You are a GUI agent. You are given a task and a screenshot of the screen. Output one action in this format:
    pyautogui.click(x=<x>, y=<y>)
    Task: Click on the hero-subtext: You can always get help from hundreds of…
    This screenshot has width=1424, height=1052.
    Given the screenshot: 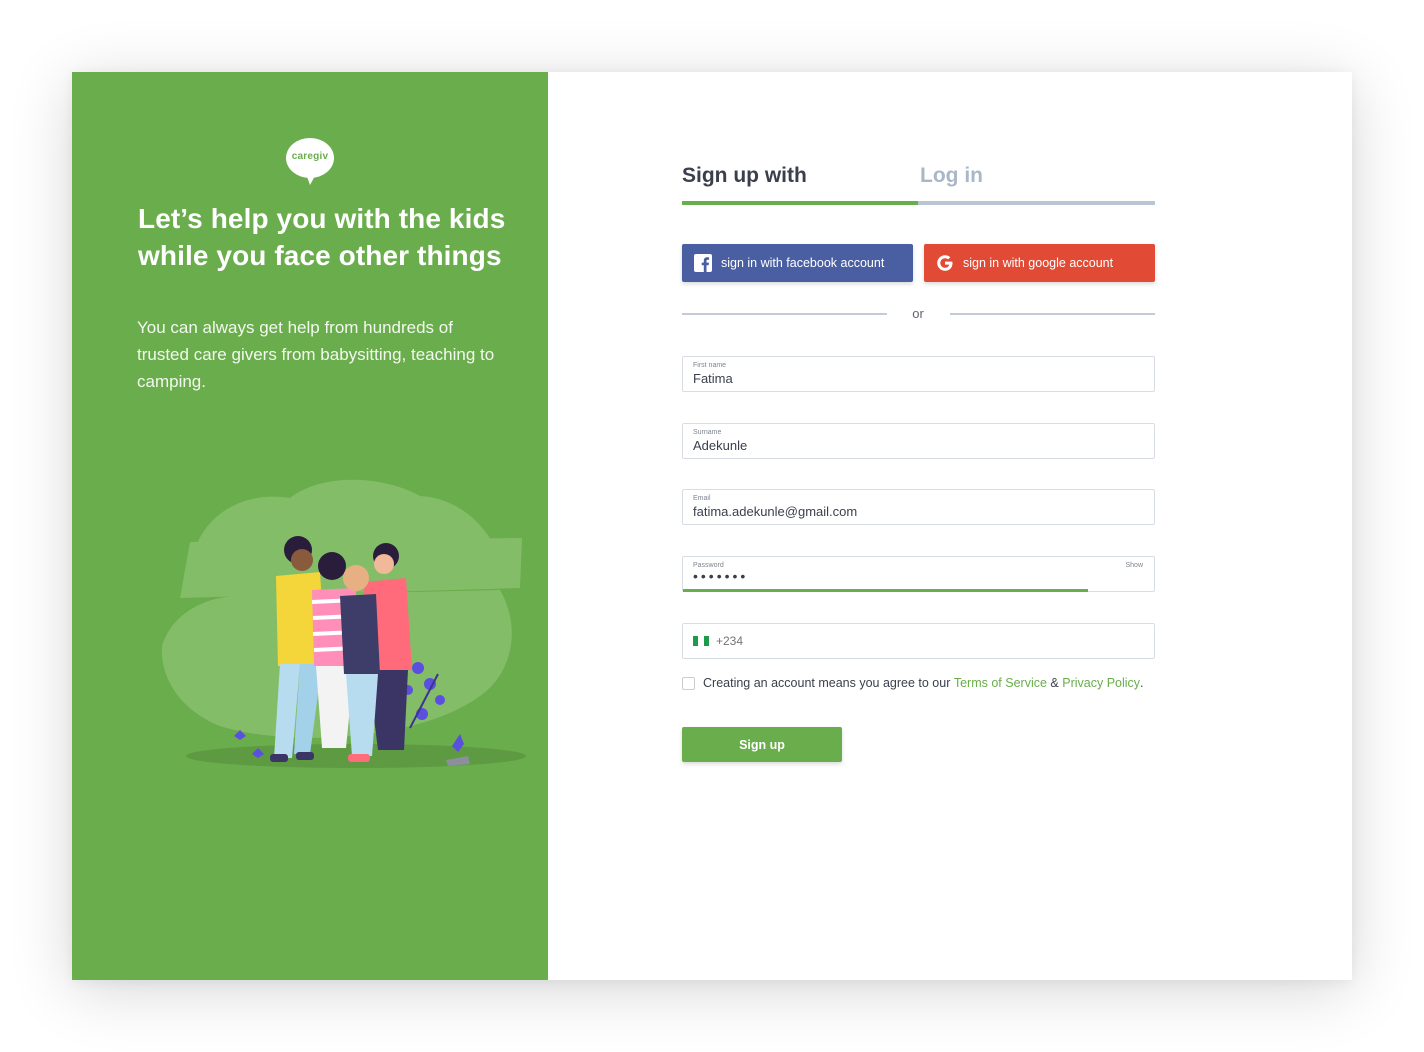 What is the action you would take?
    pyautogui.click(x=316, y=354)
    